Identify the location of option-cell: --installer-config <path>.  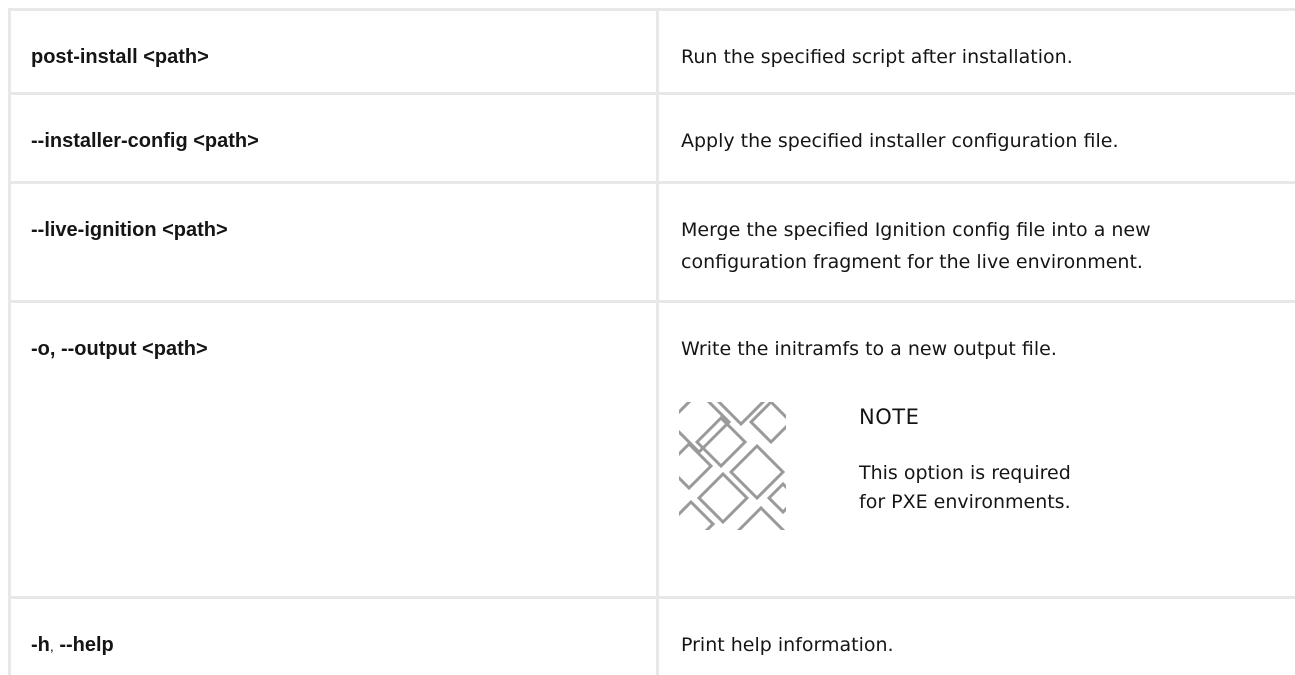
(334, 138).